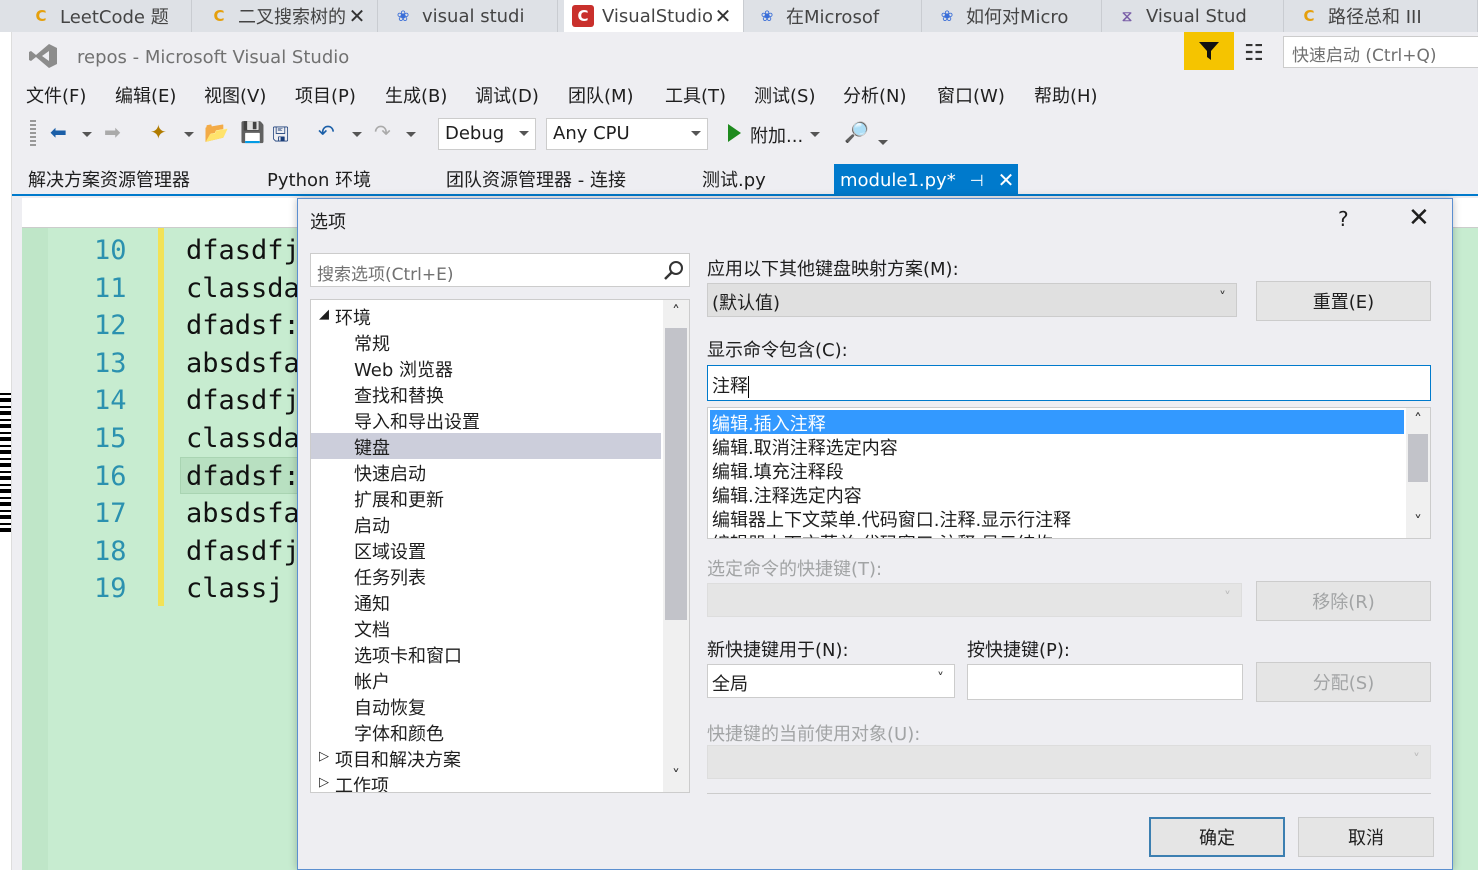 The height and width of the screenshot is (870, 1478). I want to click on redo-icon: ↷, so click(382, 132).